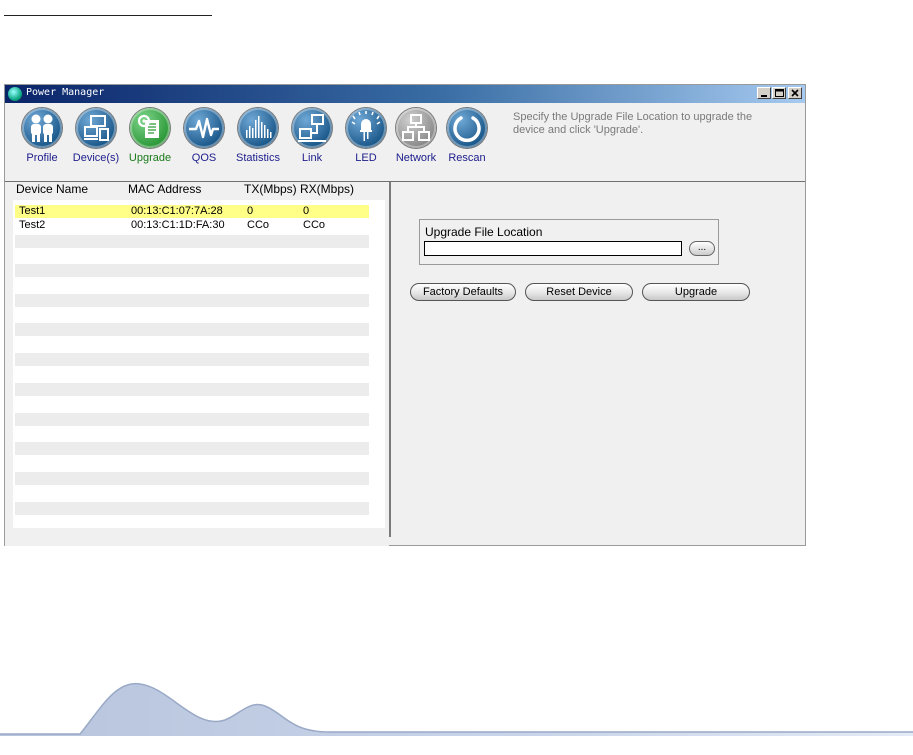  Describe the element at coordinates (467, 158) in the screenshot. I see `toolbar-label: Rescan` at that location.